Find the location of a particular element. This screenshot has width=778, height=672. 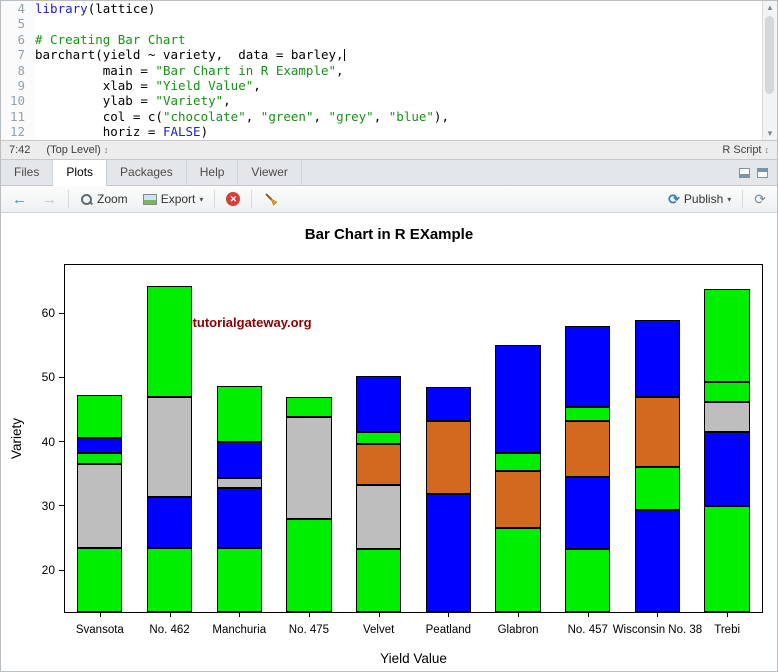

scrollbar-thumb is located at coordinates (769, 55).